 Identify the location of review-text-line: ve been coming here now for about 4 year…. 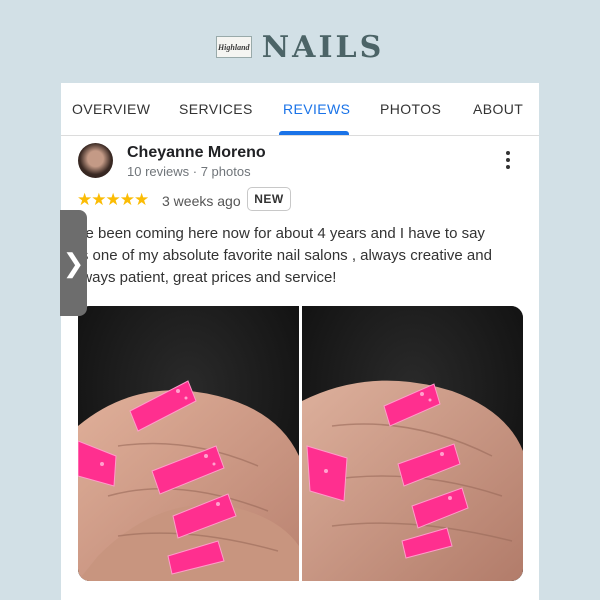
(281, 233).